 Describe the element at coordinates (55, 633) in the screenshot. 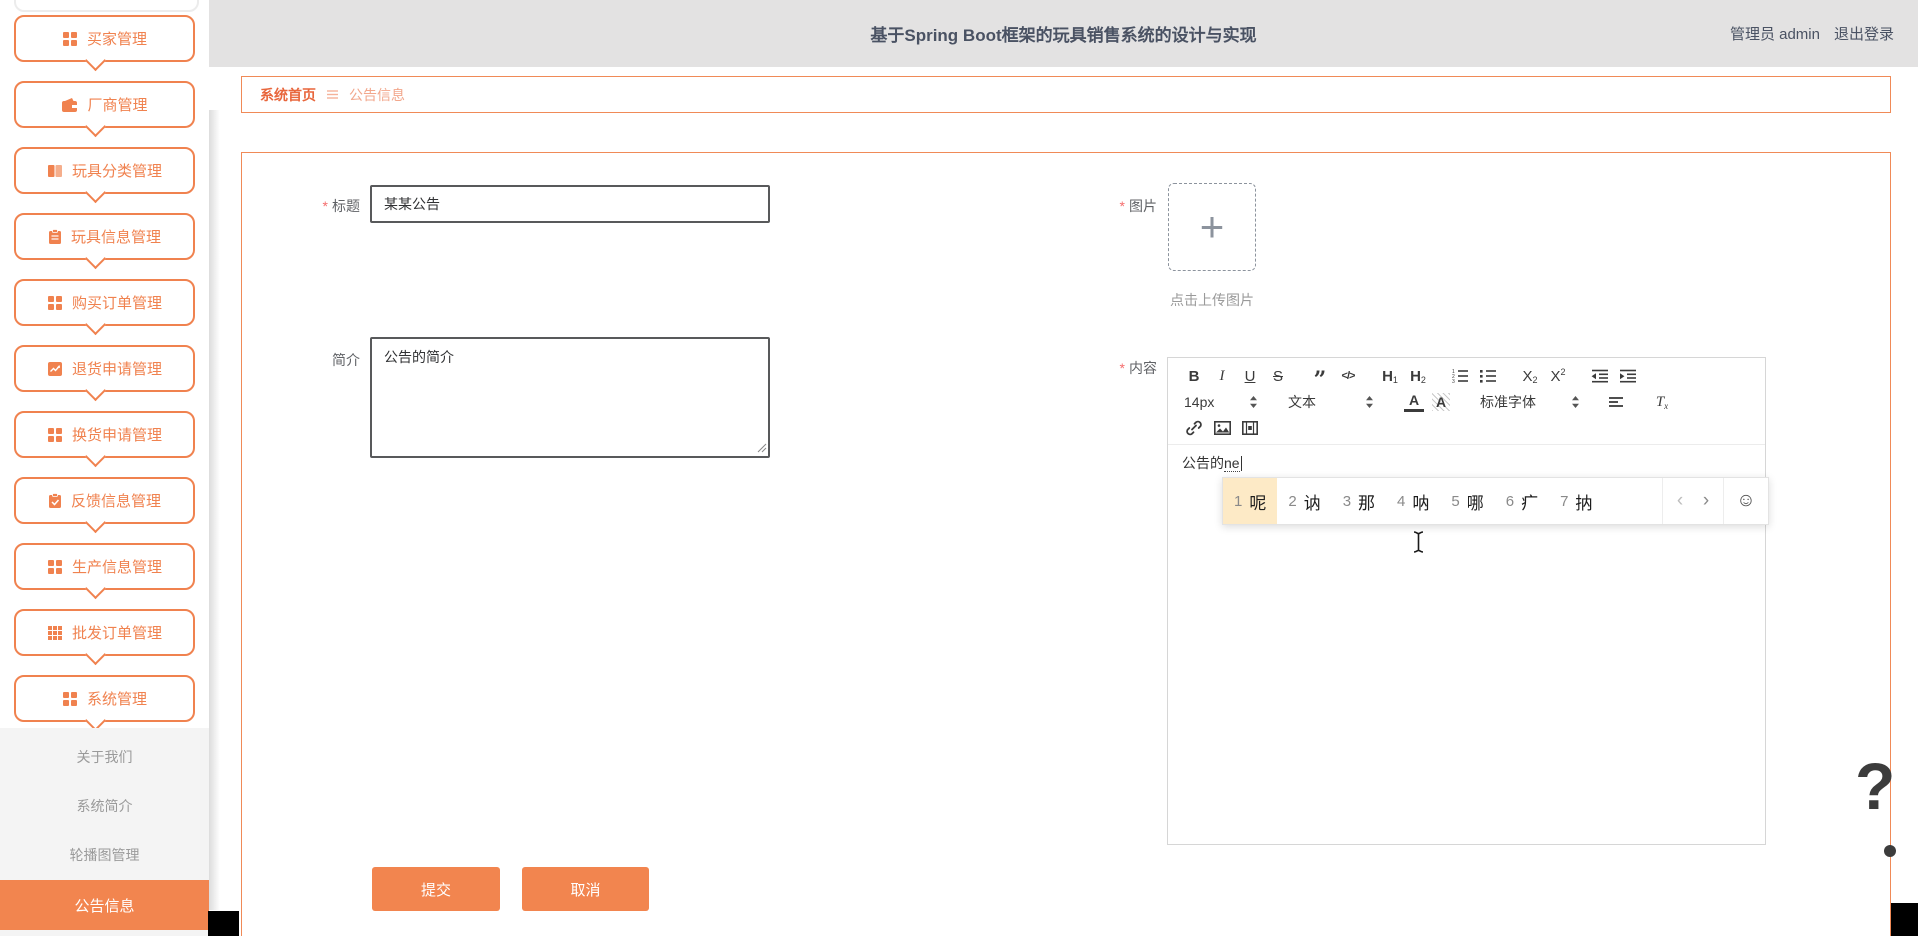

I see `grid9-icon` at that location.